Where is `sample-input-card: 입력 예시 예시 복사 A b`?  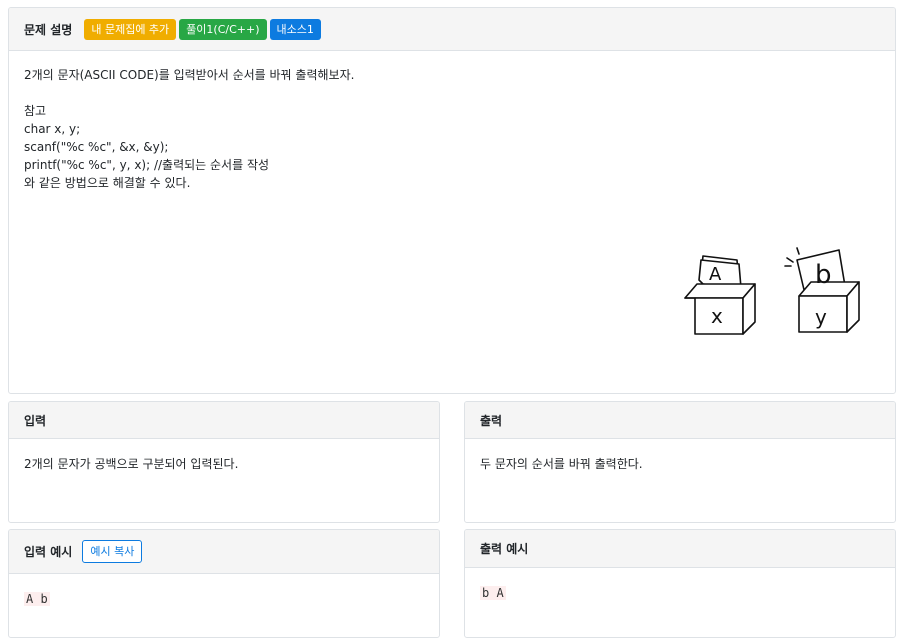
sample-input-card: 입력 예시 예시 복사 A b is located at coordinates (224, 583).